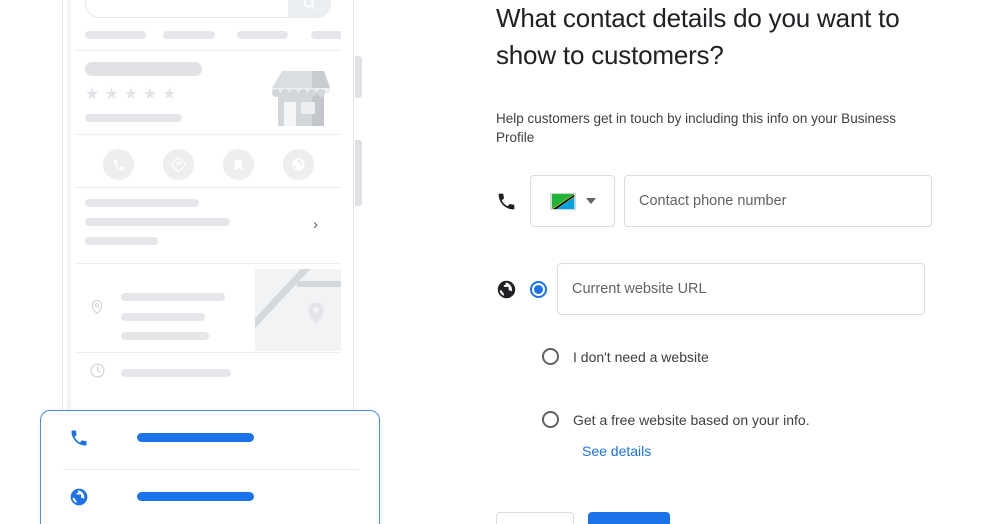 This screenshot has width=992, height=524. What do you see at coordinates (550, 419) in the screenshot?
I see `radio-free-website` at bounding box center [550, 419].